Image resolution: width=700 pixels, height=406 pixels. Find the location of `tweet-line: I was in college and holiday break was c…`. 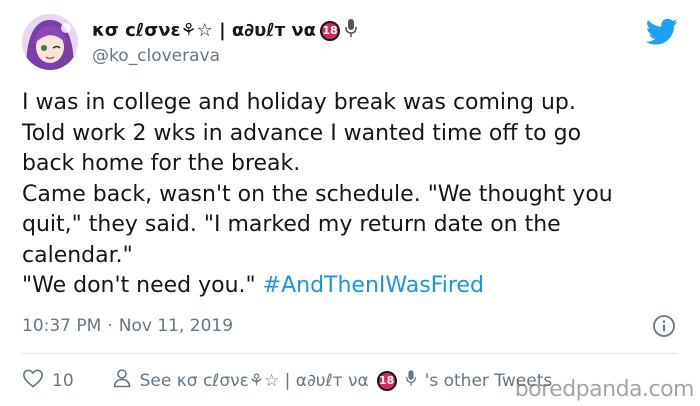

tweet-line: I was in college and holiday break was c… is located at coordinates (299, 102).